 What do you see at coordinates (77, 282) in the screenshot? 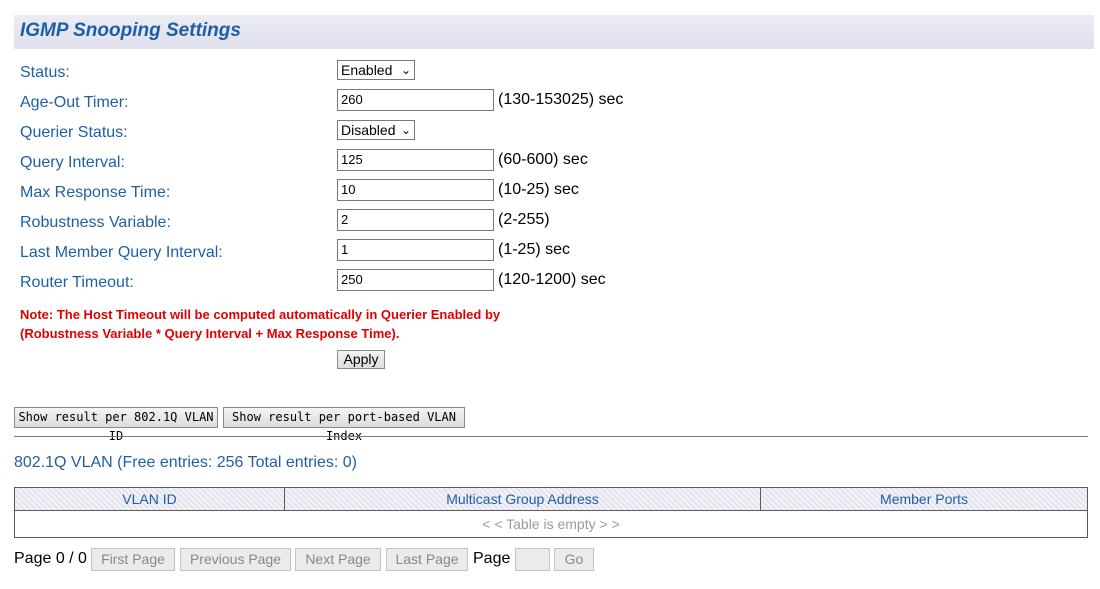
I see `router-timeout-label: Router Timeout:` at bounding box center [77, 282].